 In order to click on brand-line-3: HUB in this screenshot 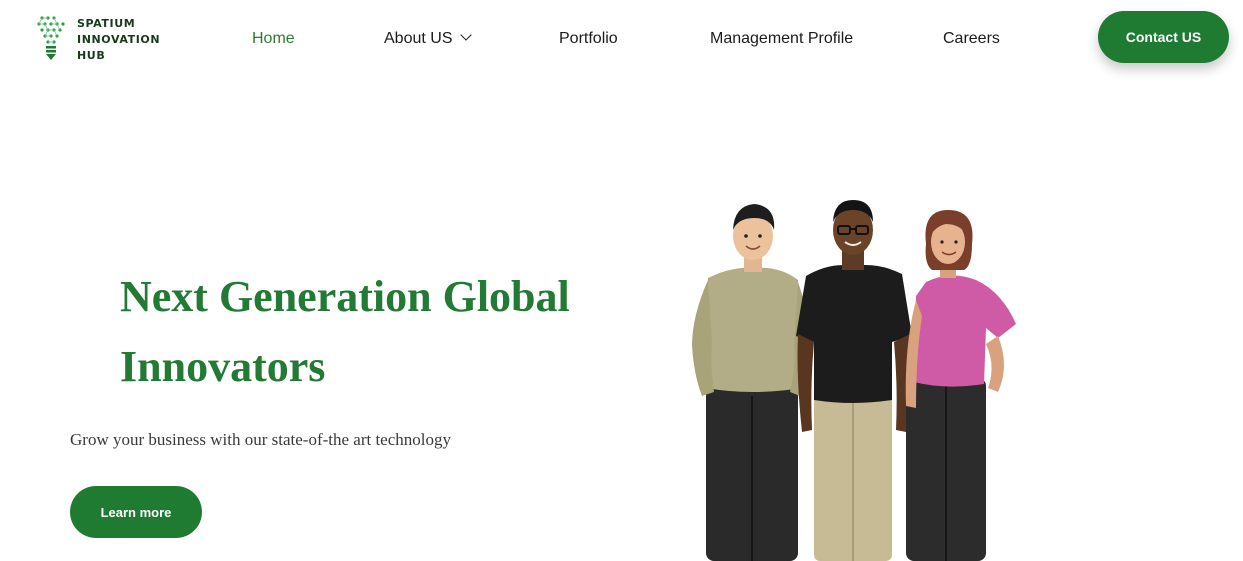, I will do `click(91, 55)`.